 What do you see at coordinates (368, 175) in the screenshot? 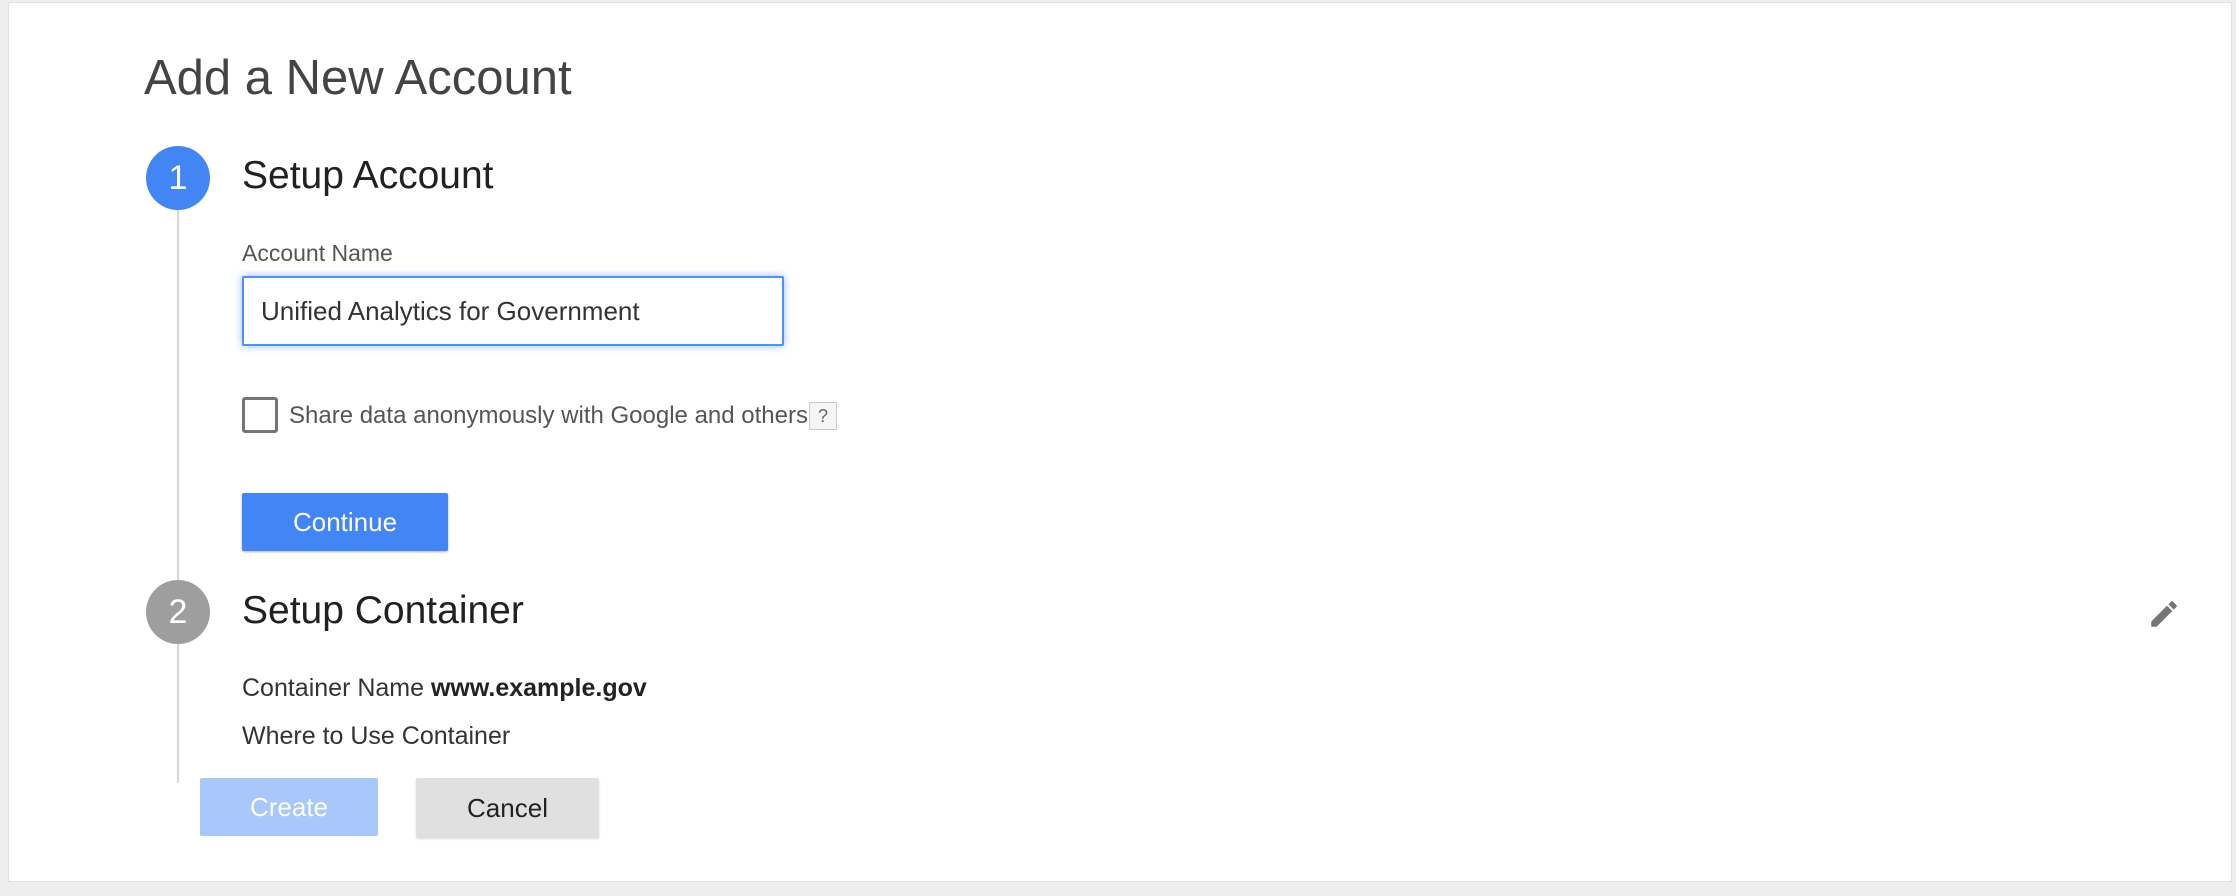
I see `step-1-title: Setup Account` at bounding box center [368, 175].